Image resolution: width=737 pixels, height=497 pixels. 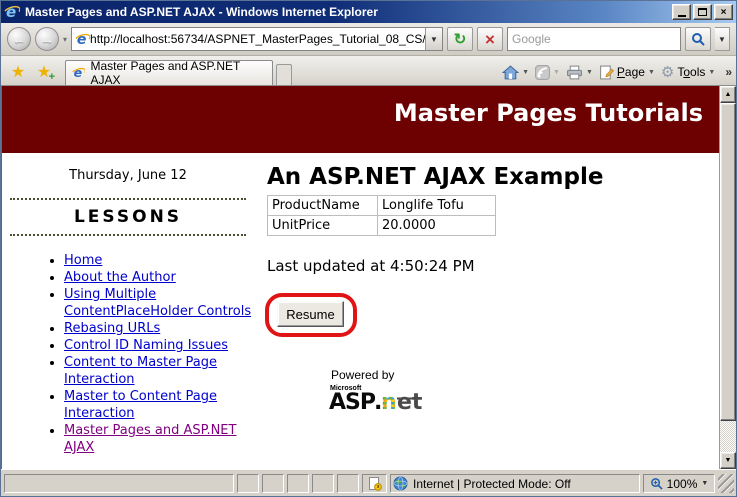 What do you see at coordinates (140, 405) in the screenshot?
I see `sidebar-link-master-to-content: Master to Content Page Interaction` at bounding box center [140, 405].